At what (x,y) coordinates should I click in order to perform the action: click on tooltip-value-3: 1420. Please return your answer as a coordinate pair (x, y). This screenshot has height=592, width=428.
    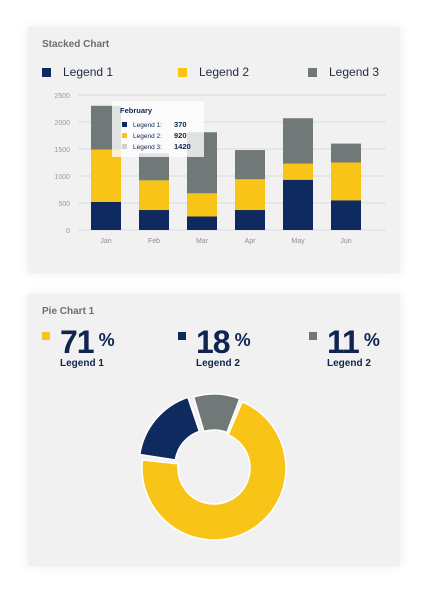
    Looking at the image, I should click on (182, 146).